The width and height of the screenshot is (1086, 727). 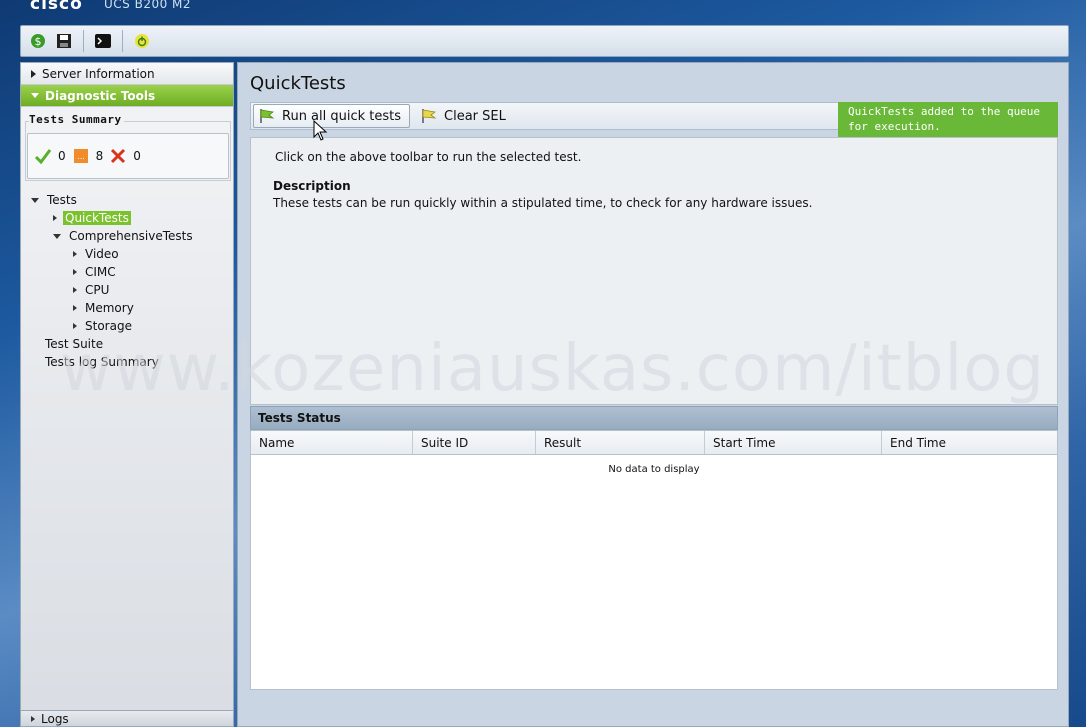 I want to click on logs-label: Logs, so click(x=55, y=718).